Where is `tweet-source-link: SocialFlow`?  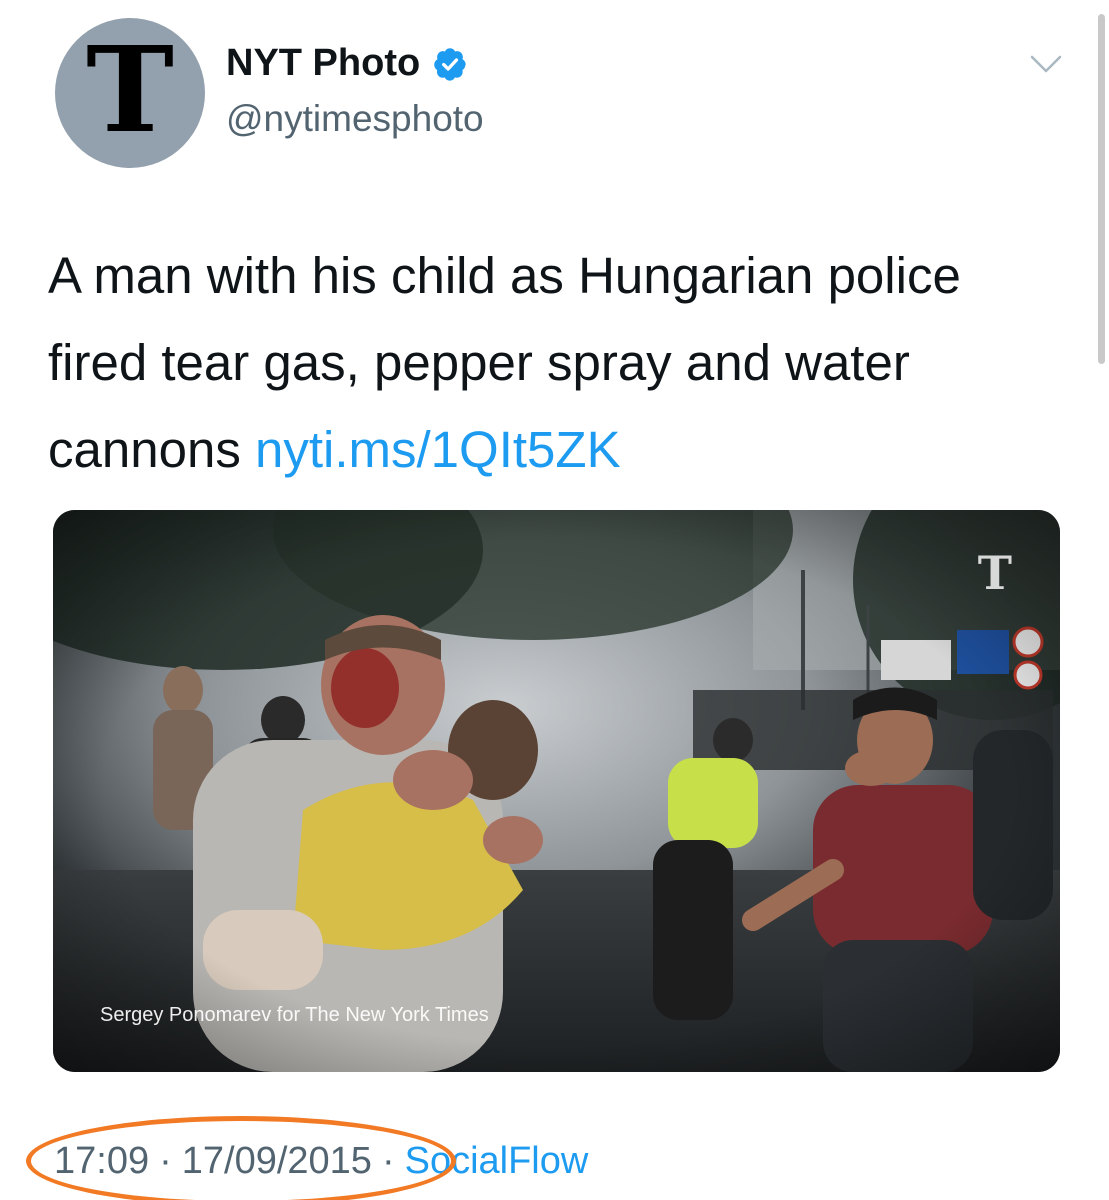 tweet-source-link: SocialFlow is located at coordinates (497, 1161).